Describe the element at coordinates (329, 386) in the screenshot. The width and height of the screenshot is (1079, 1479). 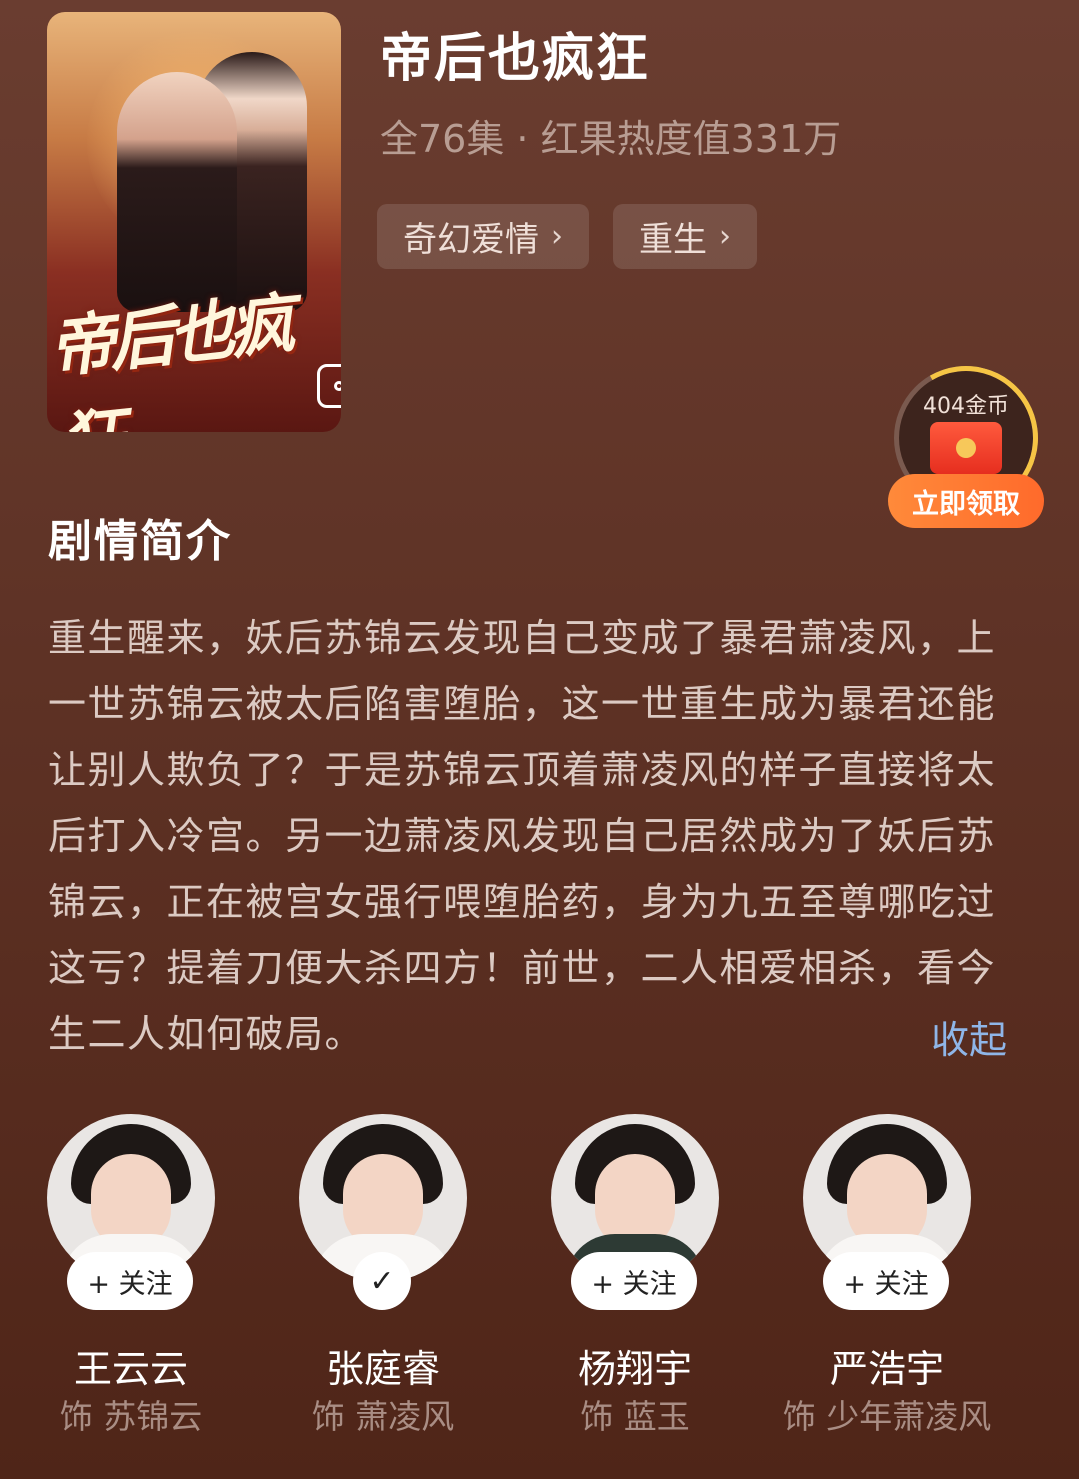
I see `gallery-icon` at that location.